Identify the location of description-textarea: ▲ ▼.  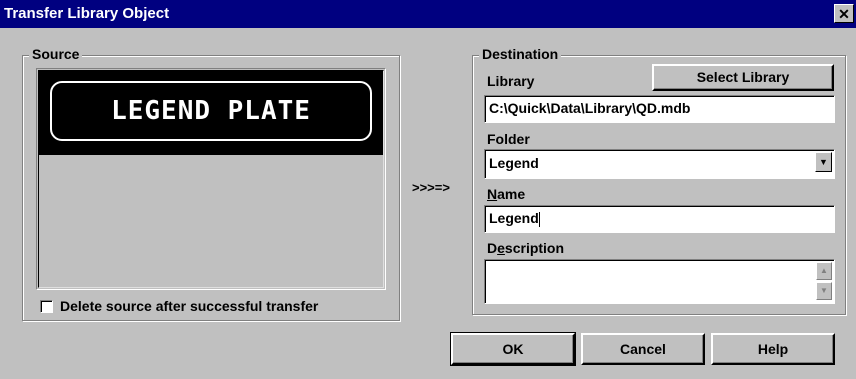
(659, 281).